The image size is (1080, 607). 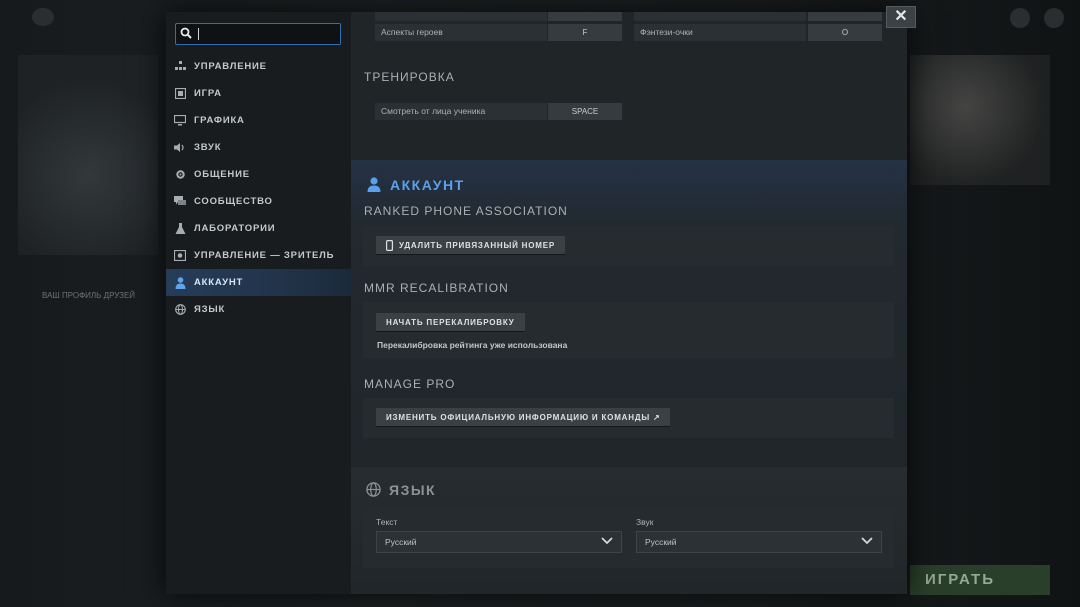 I want to click on sidebar-item-controls: УПРАВЛЕНИЕ, so click(x=258, y=66).